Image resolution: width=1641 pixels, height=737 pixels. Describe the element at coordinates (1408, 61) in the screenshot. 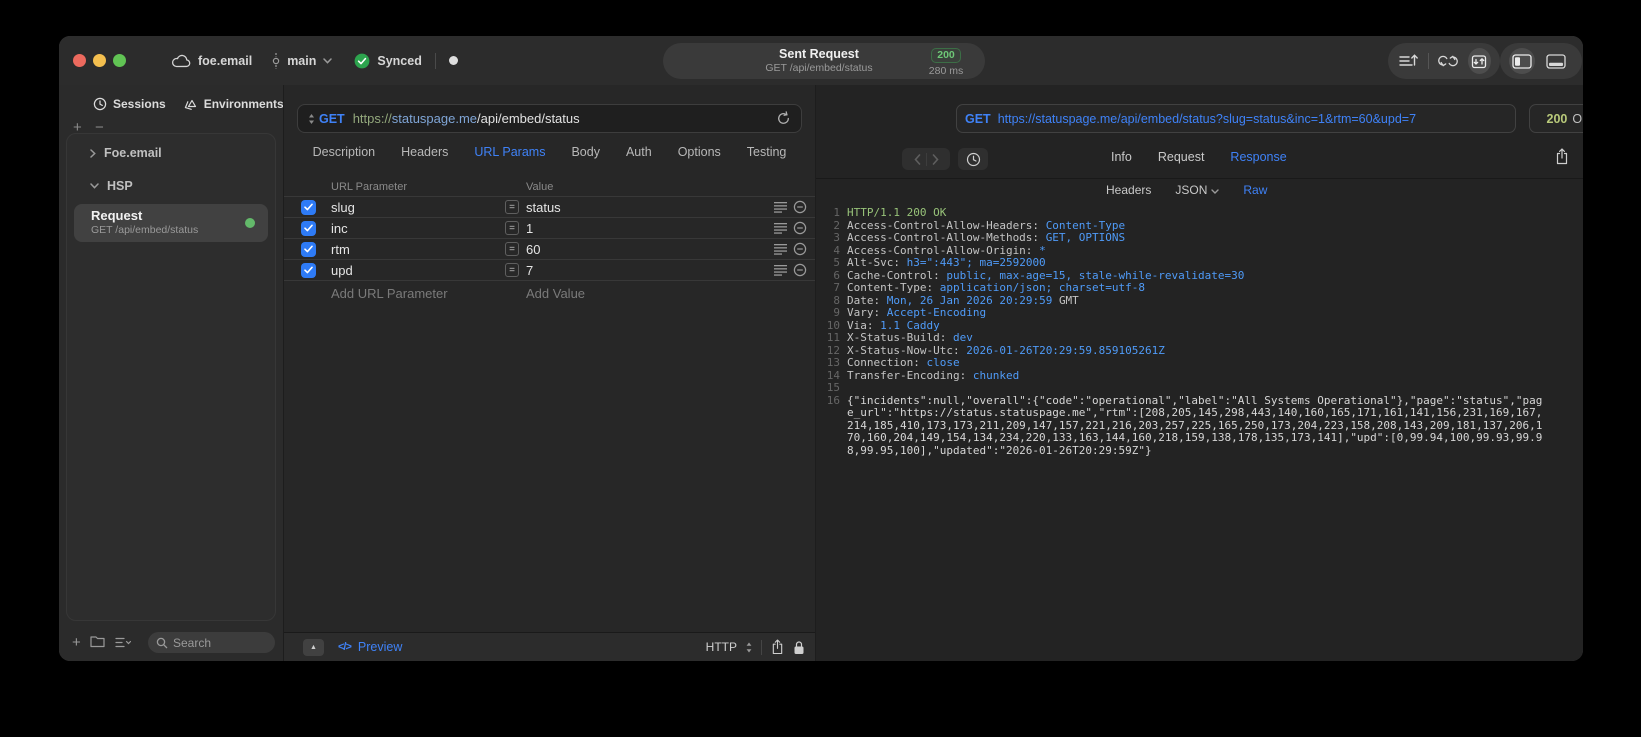

I see `request-log-icon` at that location.